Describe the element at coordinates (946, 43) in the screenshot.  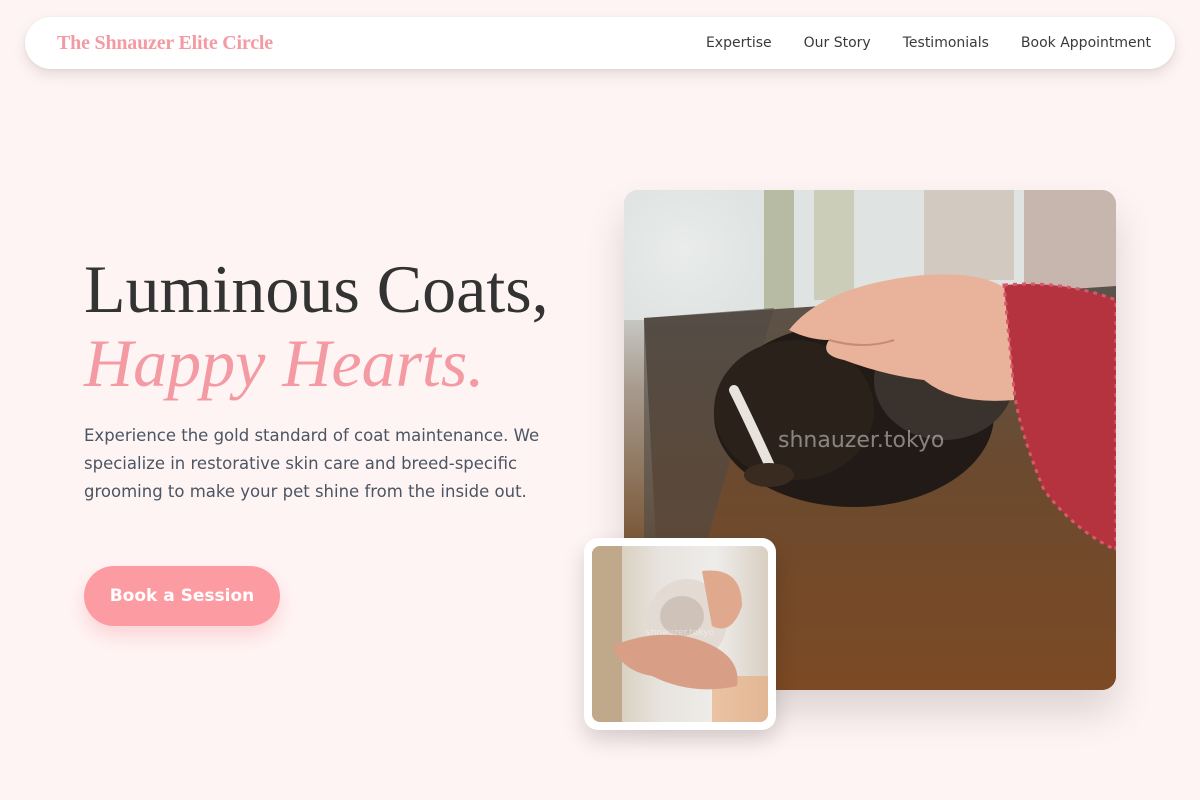
I see `nav-link-testimonials: Testimonials` at that location.